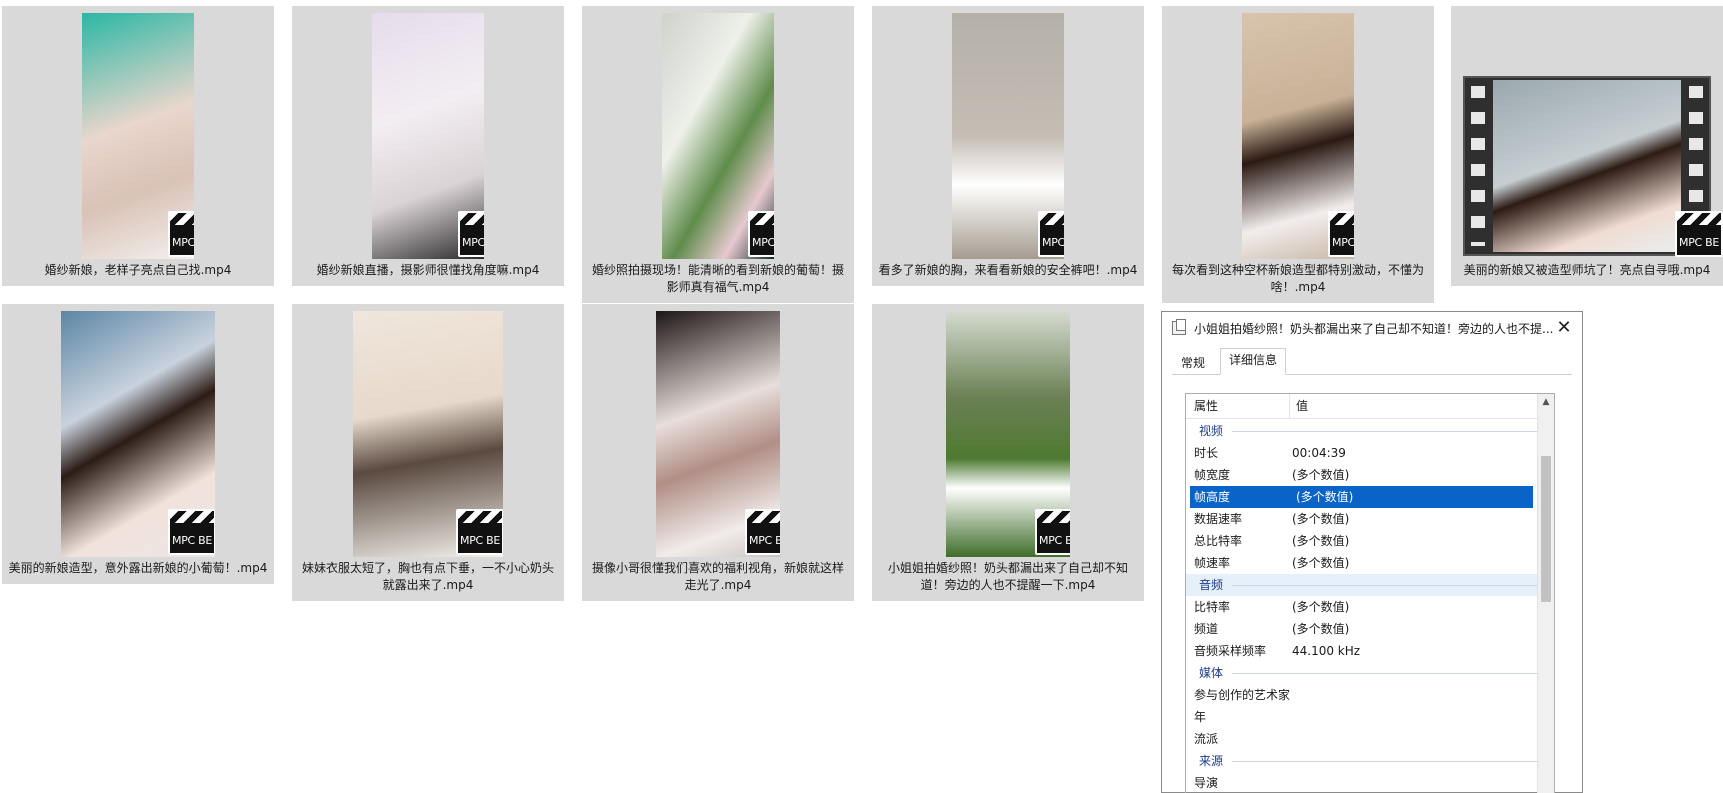 This screenshot has height=793, width=1723. I want to click on property-row: 音频采样频率 44.100 kHz, so click(1370, 651).